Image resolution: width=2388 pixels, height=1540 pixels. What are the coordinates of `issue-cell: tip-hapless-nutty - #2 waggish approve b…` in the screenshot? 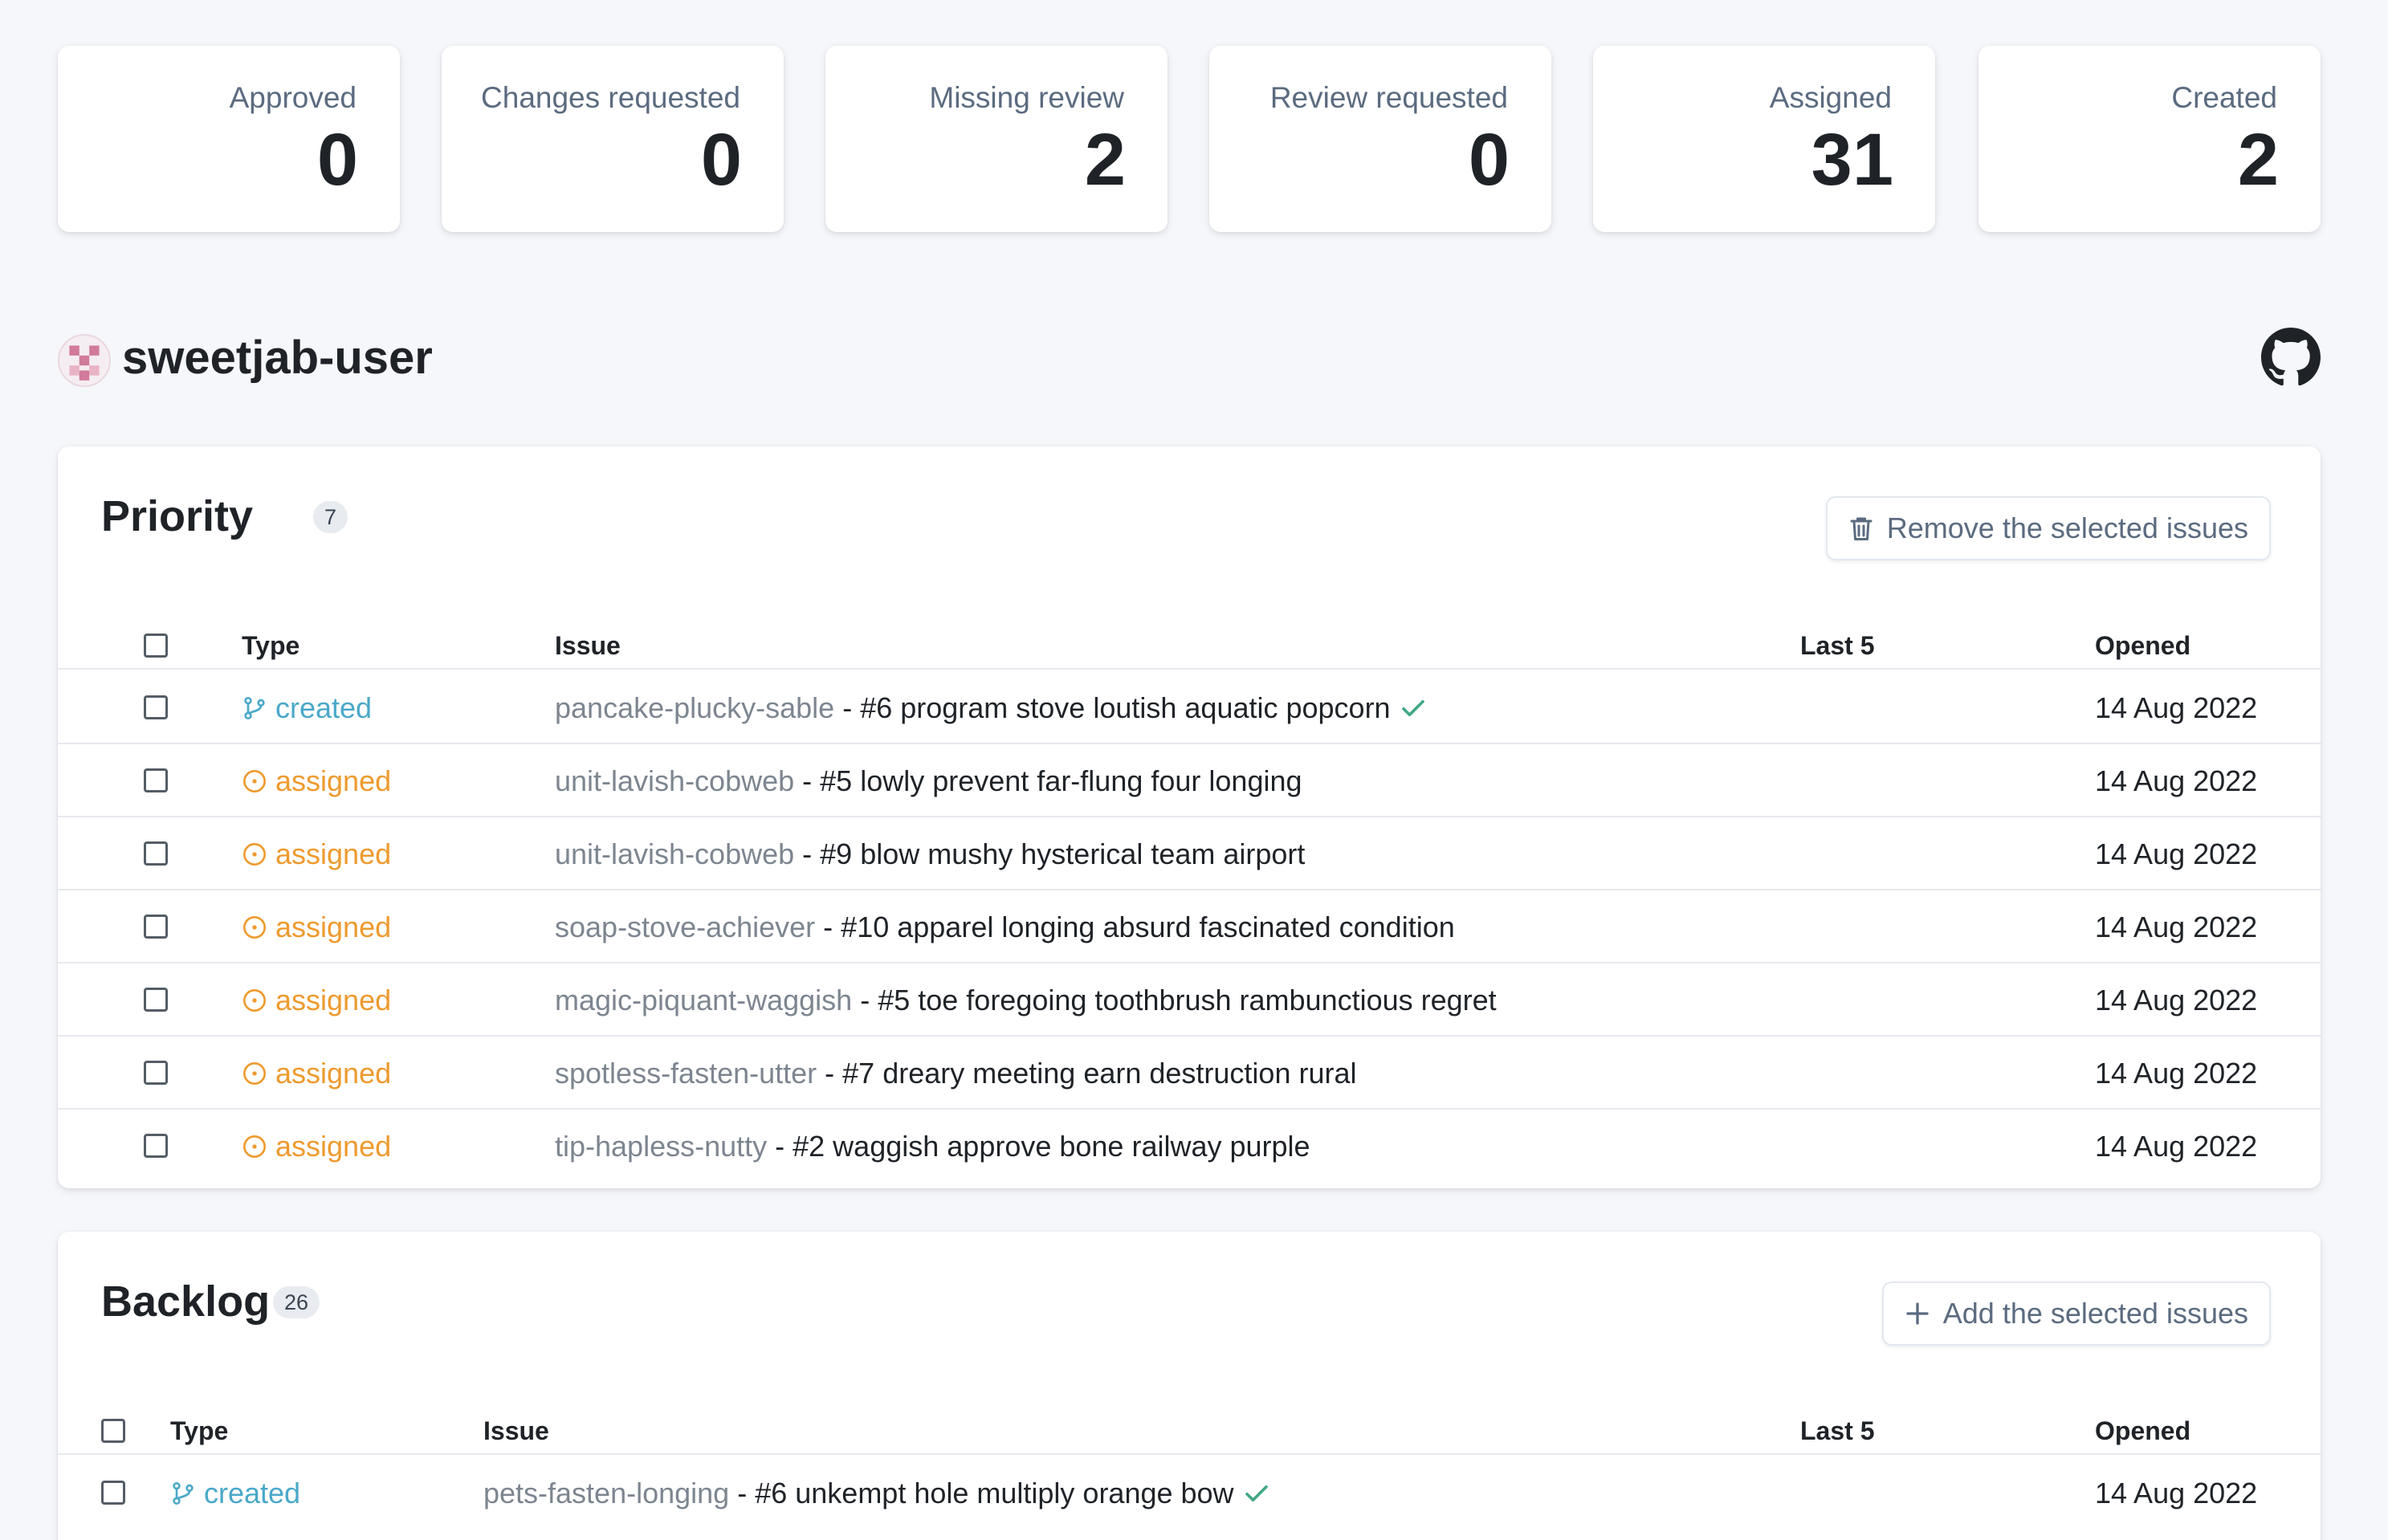 It's located at (932, 1146).